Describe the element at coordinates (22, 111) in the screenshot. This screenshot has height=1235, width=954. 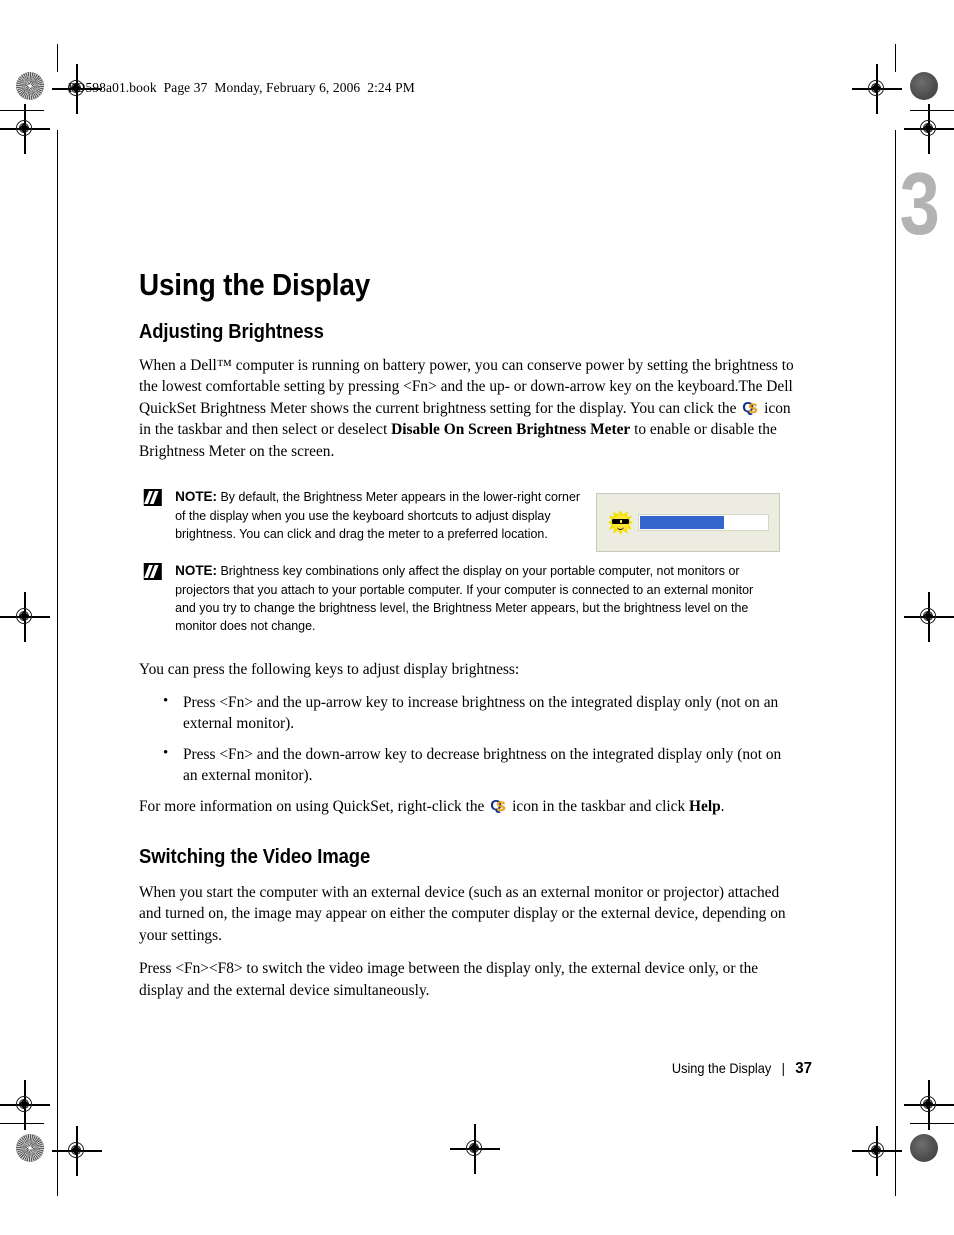
I see `trim-mark-left-upper-horizontal` at that location.